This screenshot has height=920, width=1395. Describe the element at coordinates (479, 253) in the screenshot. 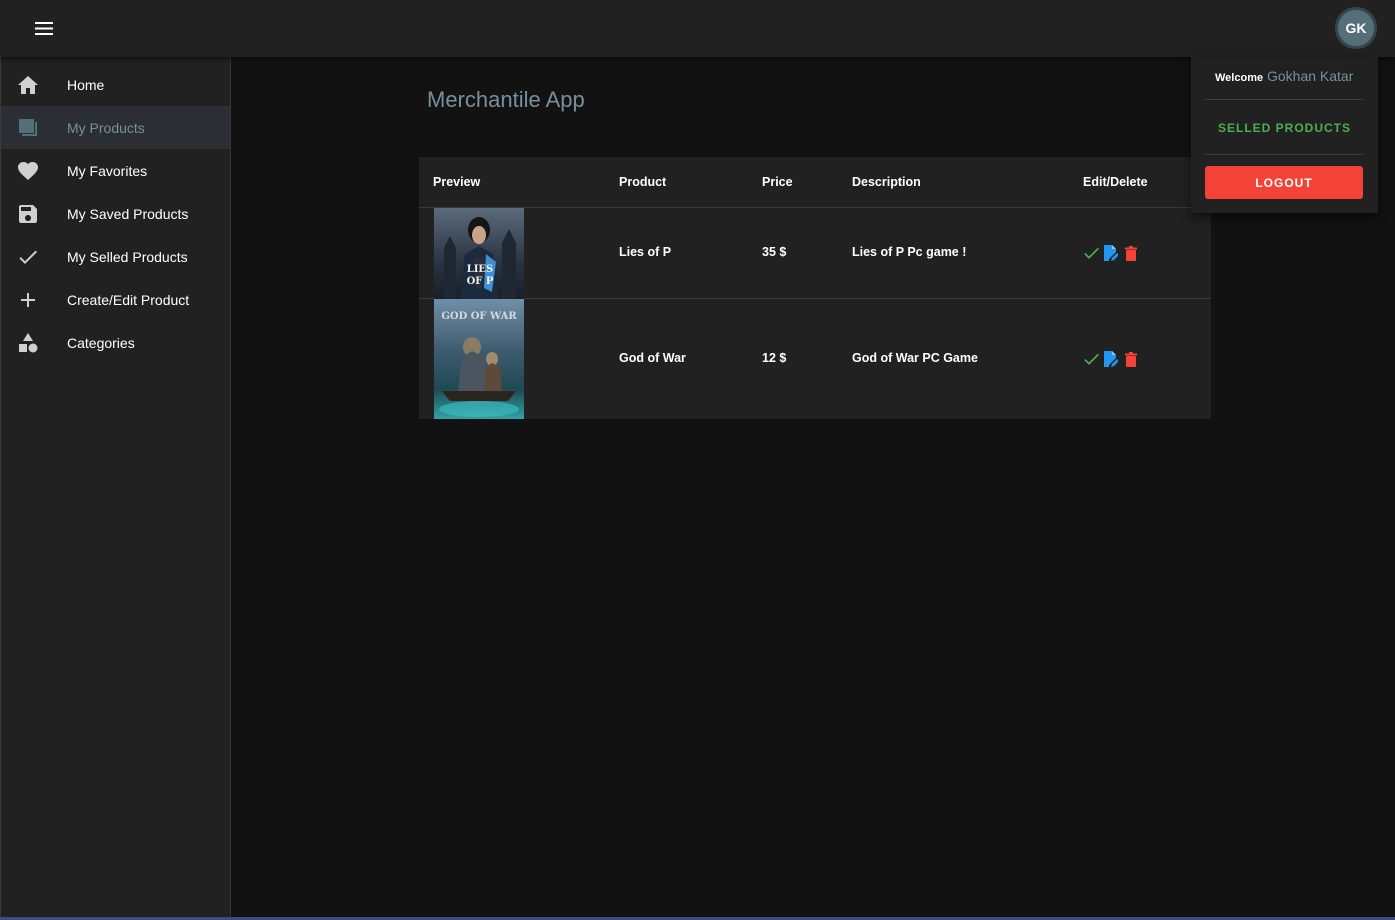

I see `product-preview-image: LIES OF P` at that location.